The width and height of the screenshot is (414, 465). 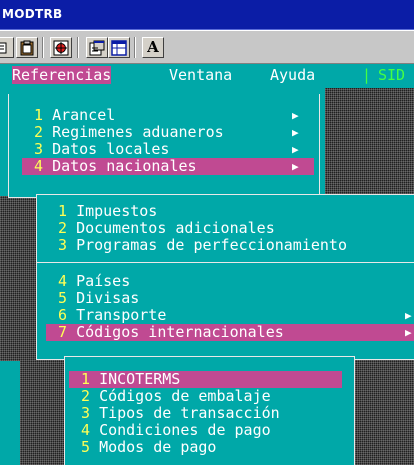 What do you see at coordinates (230, 332) in the screenshot?
I see `menu-item-codigos-internacionales: 7 Códigos internacionales` at bounding box center [230, 332].